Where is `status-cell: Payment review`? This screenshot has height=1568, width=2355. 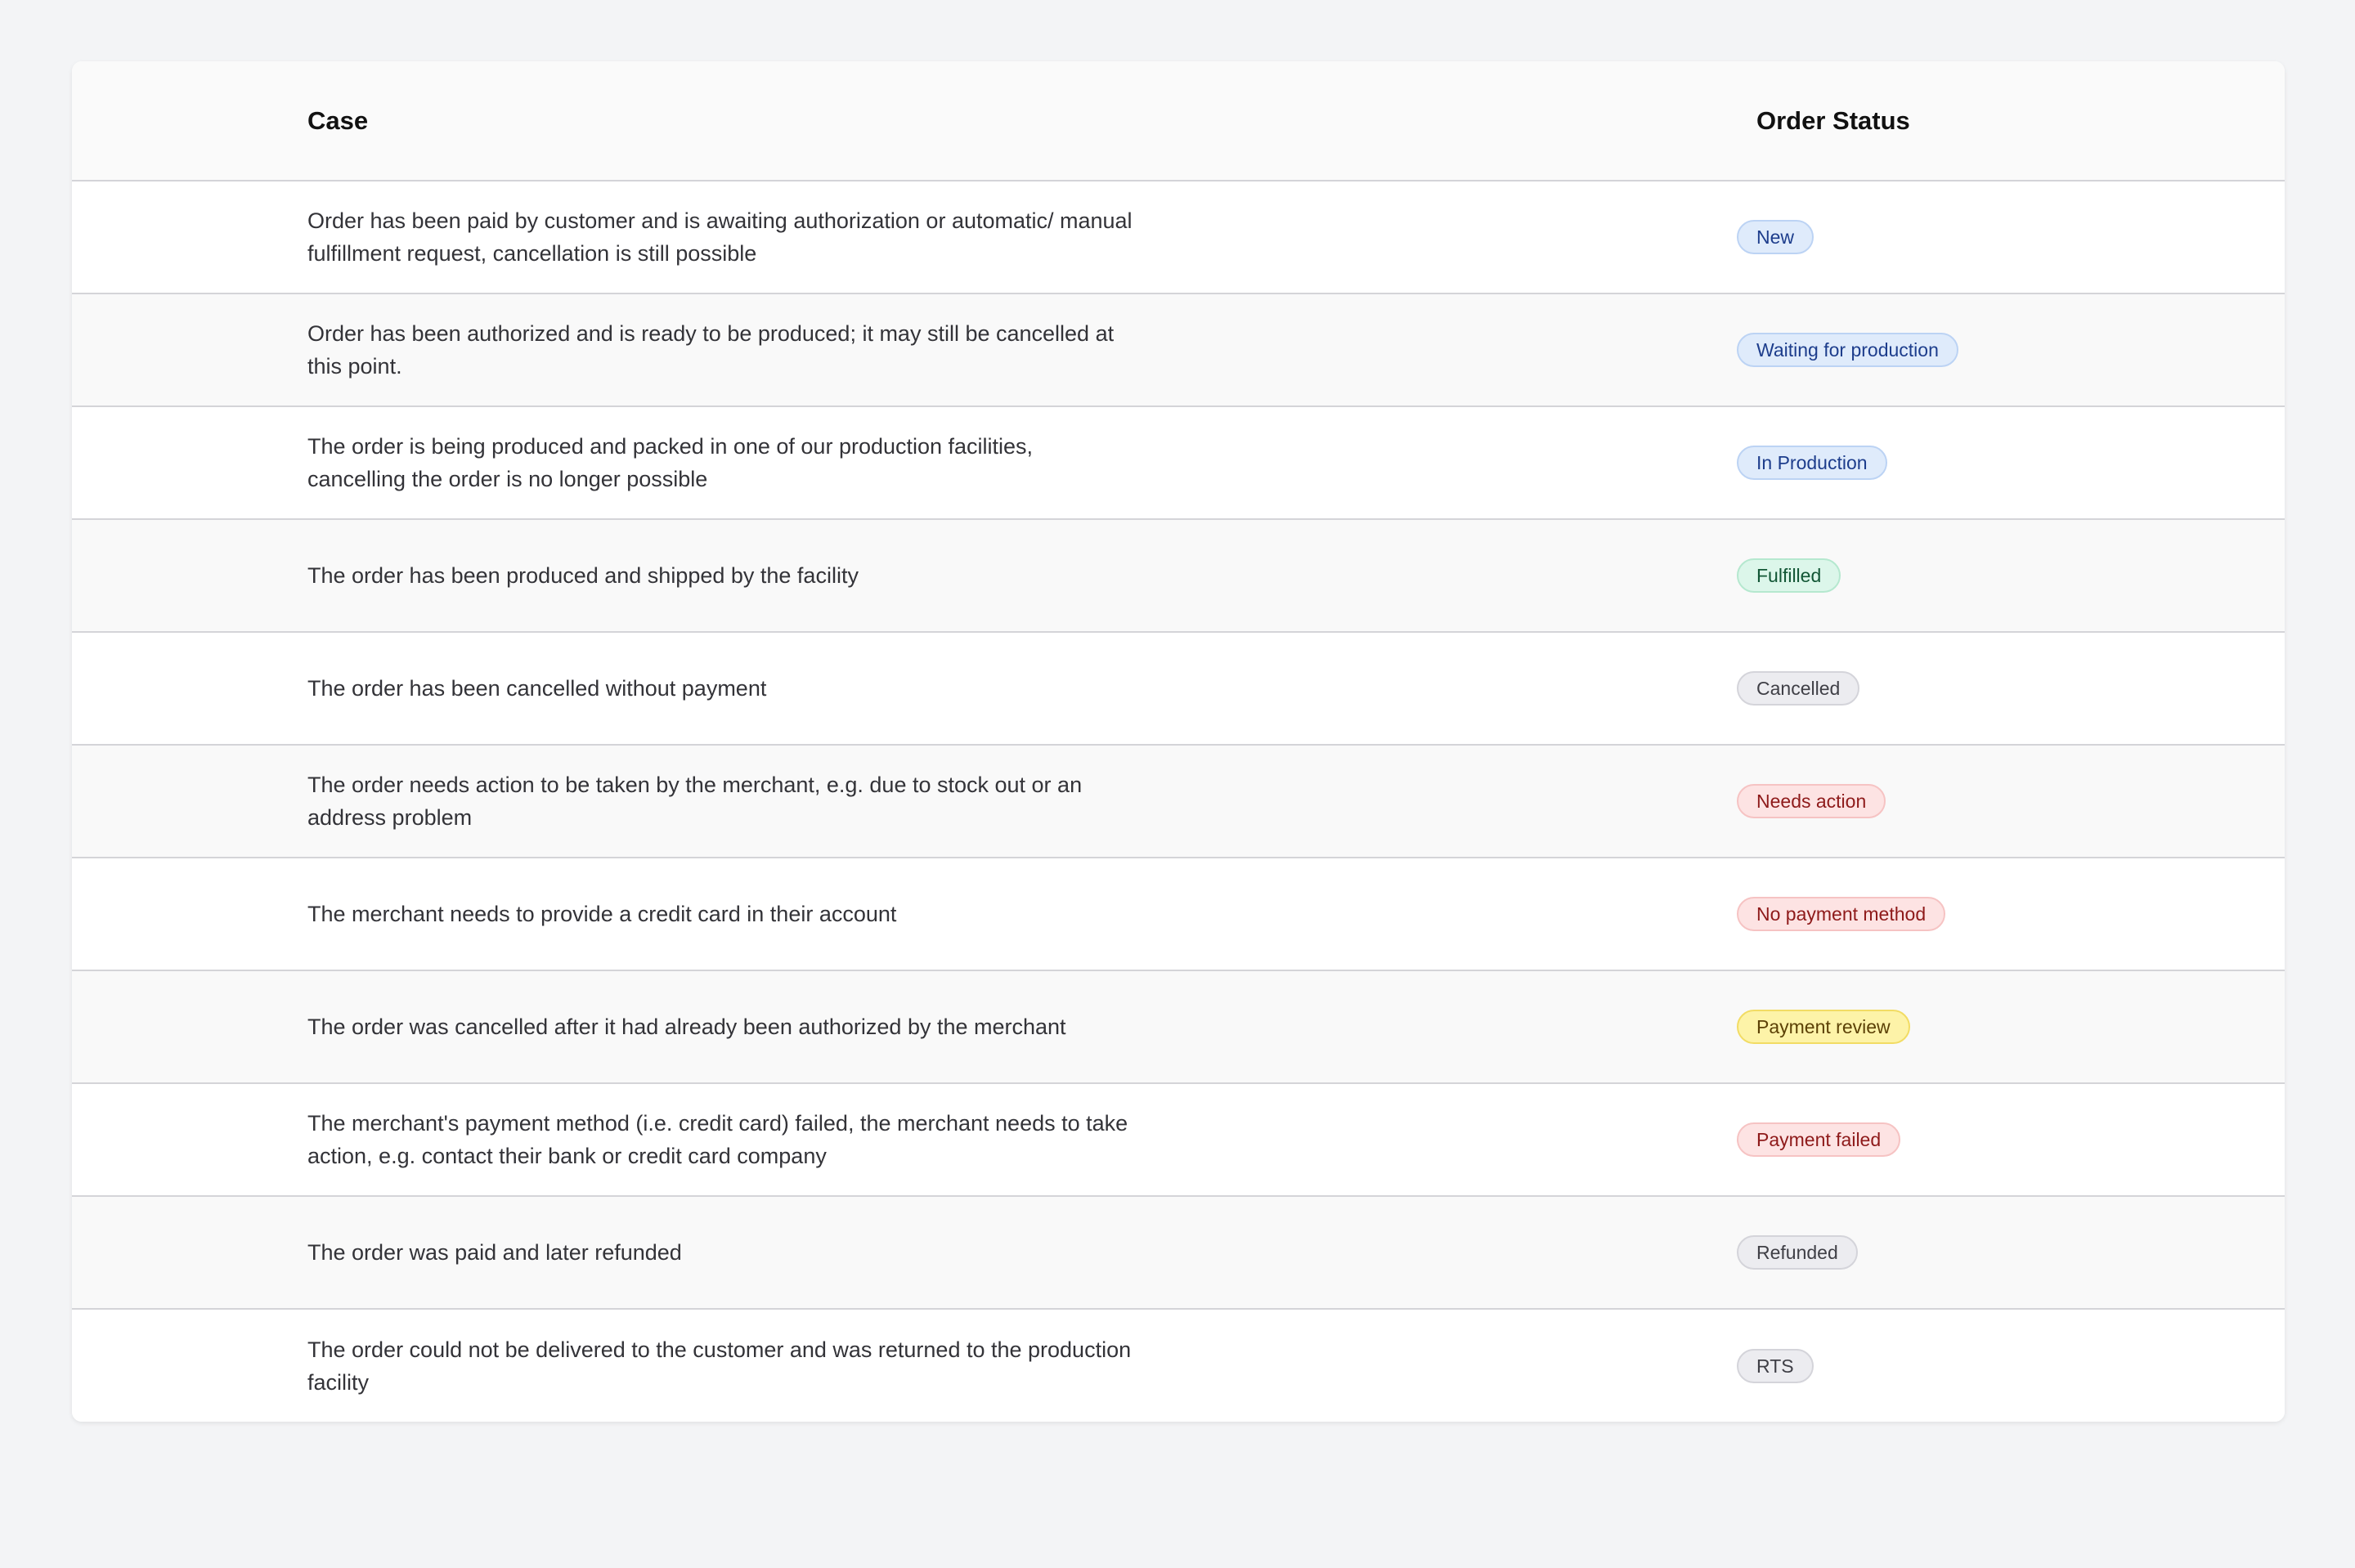 status-cell: Payment review is located at coordinates (1974, 1027).